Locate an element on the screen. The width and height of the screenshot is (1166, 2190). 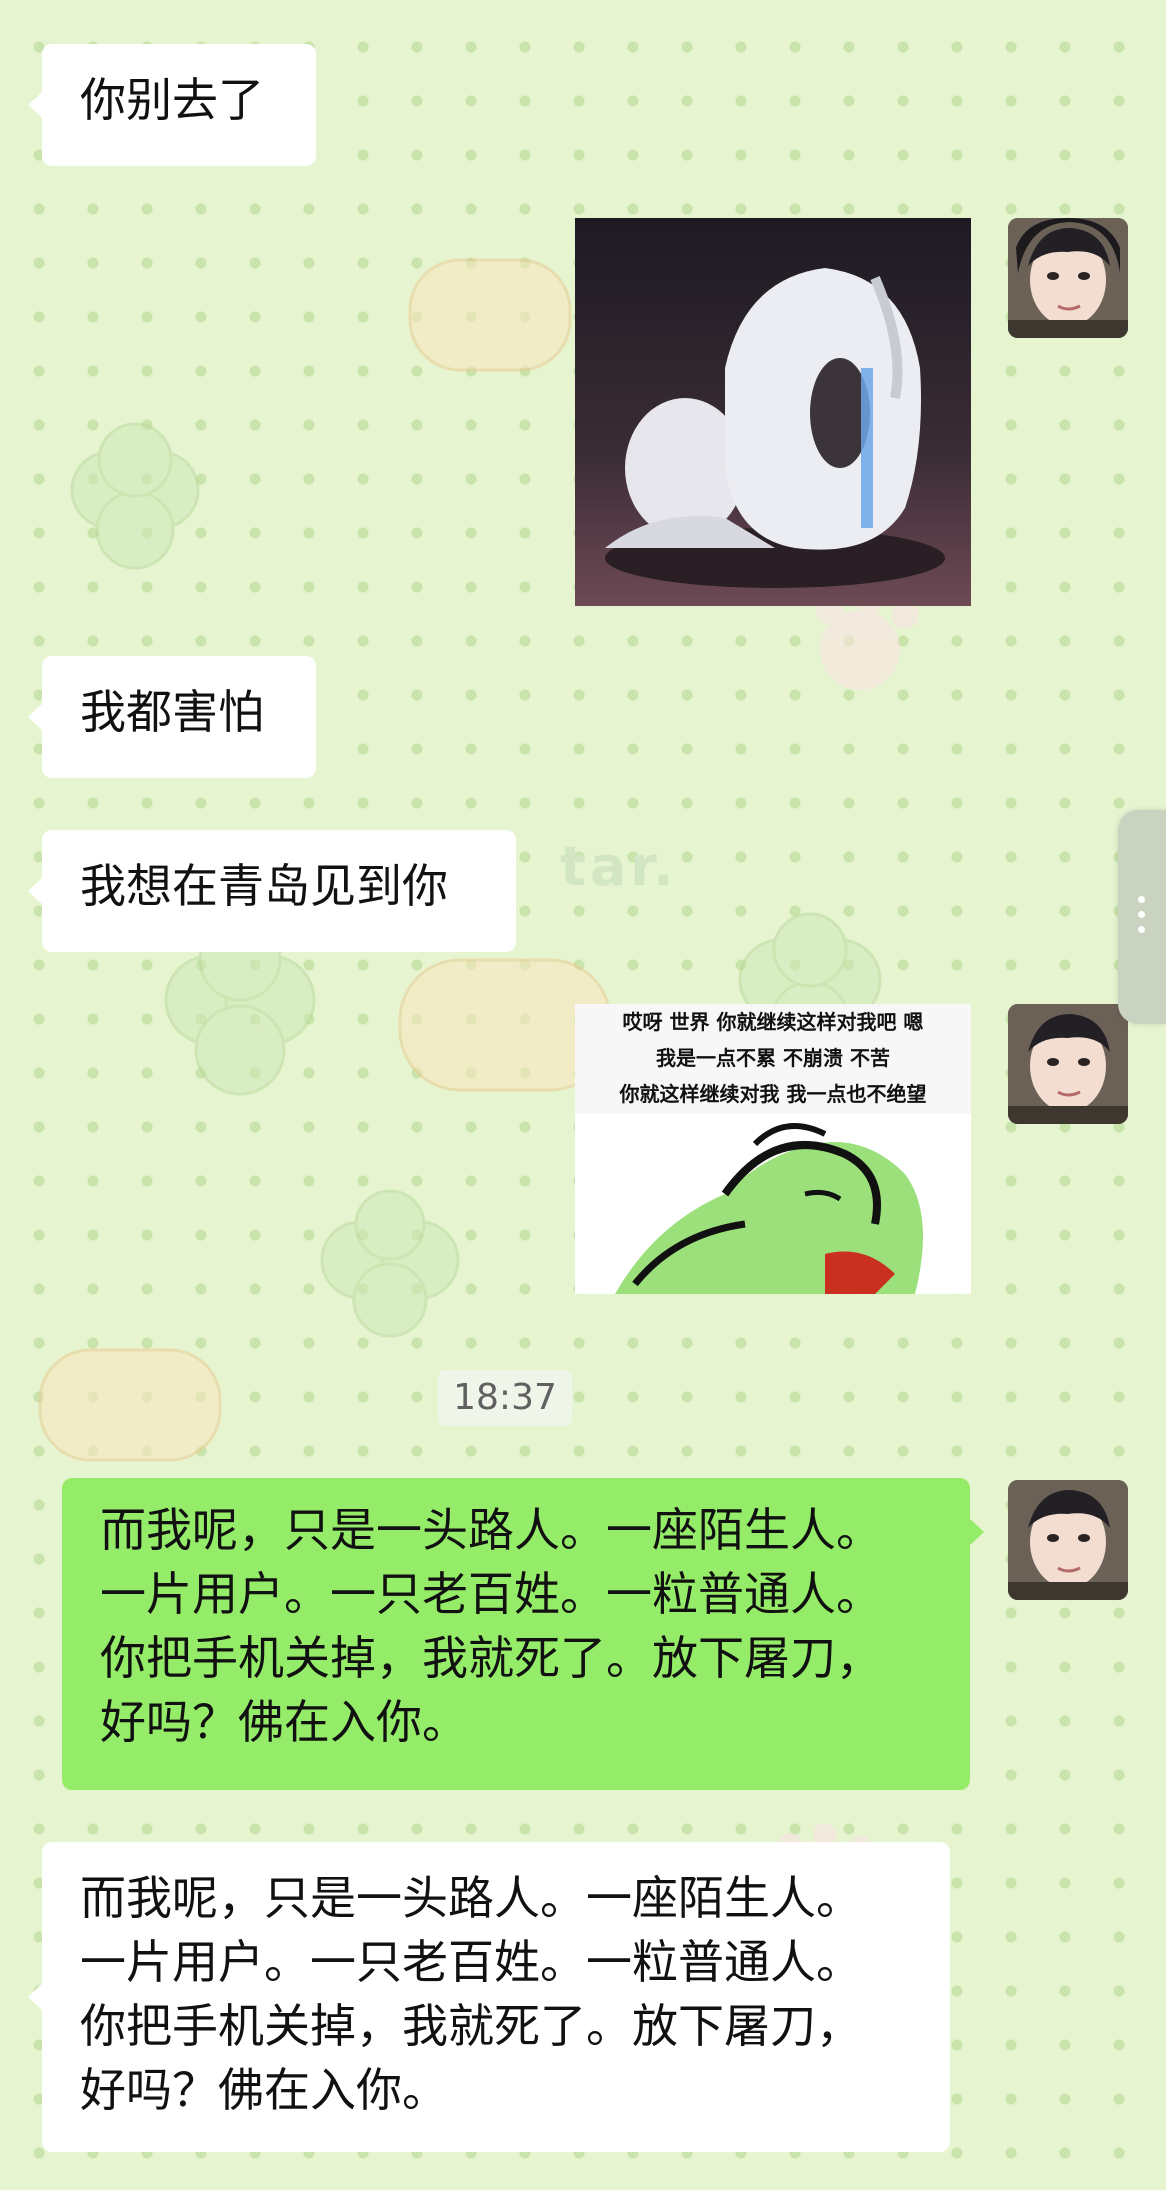
meme-figure-image is located at coordinates (773, 1204).